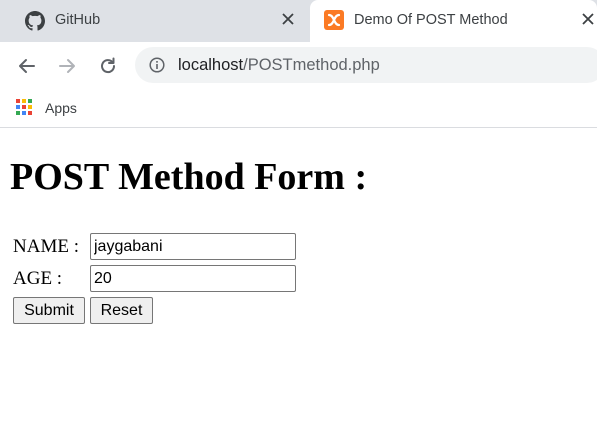 Image resolution: width=597 pixels, height=448 pixels. I want to click on apps-grid-icon, so click(25, 108).